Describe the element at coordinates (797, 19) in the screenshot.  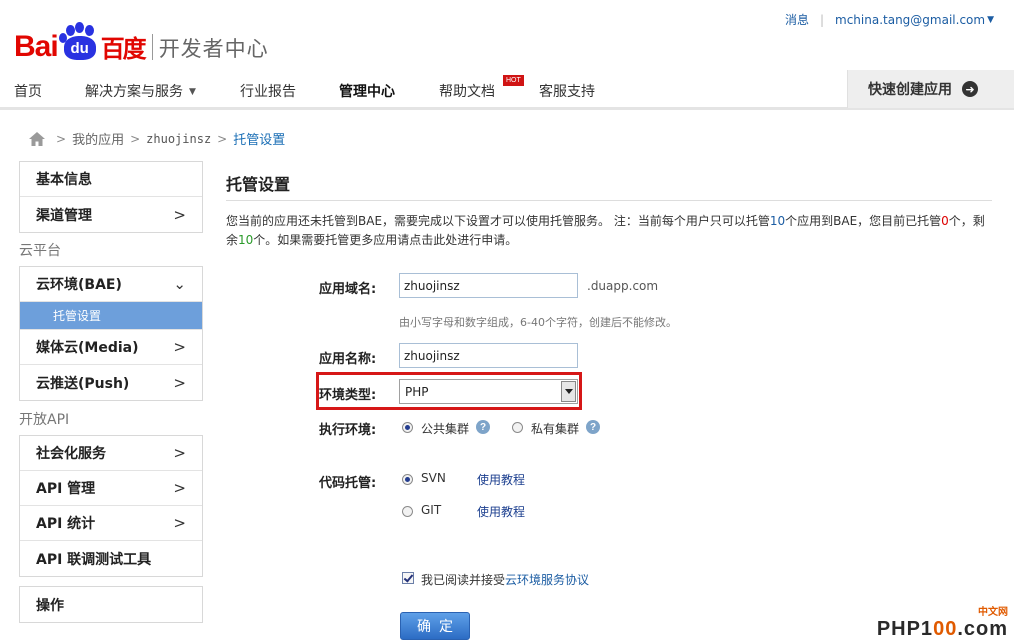
I see `messages-link: 消息` at that location.